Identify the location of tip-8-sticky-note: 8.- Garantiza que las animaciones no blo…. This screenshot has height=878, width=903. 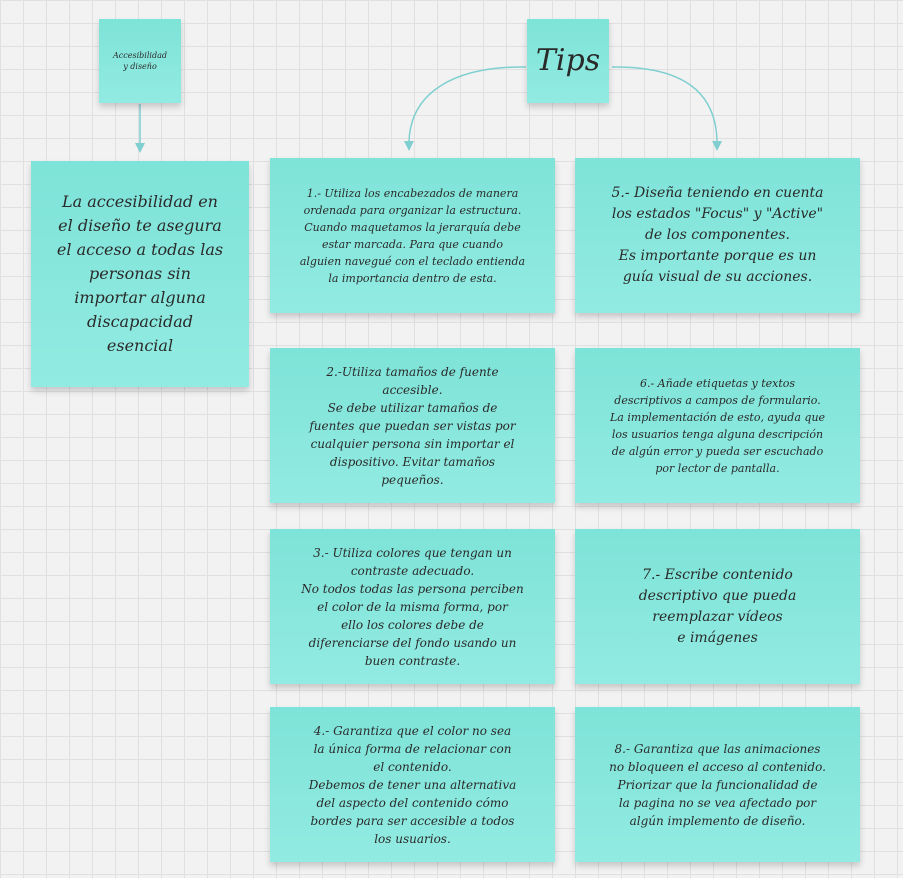
(717, 784).